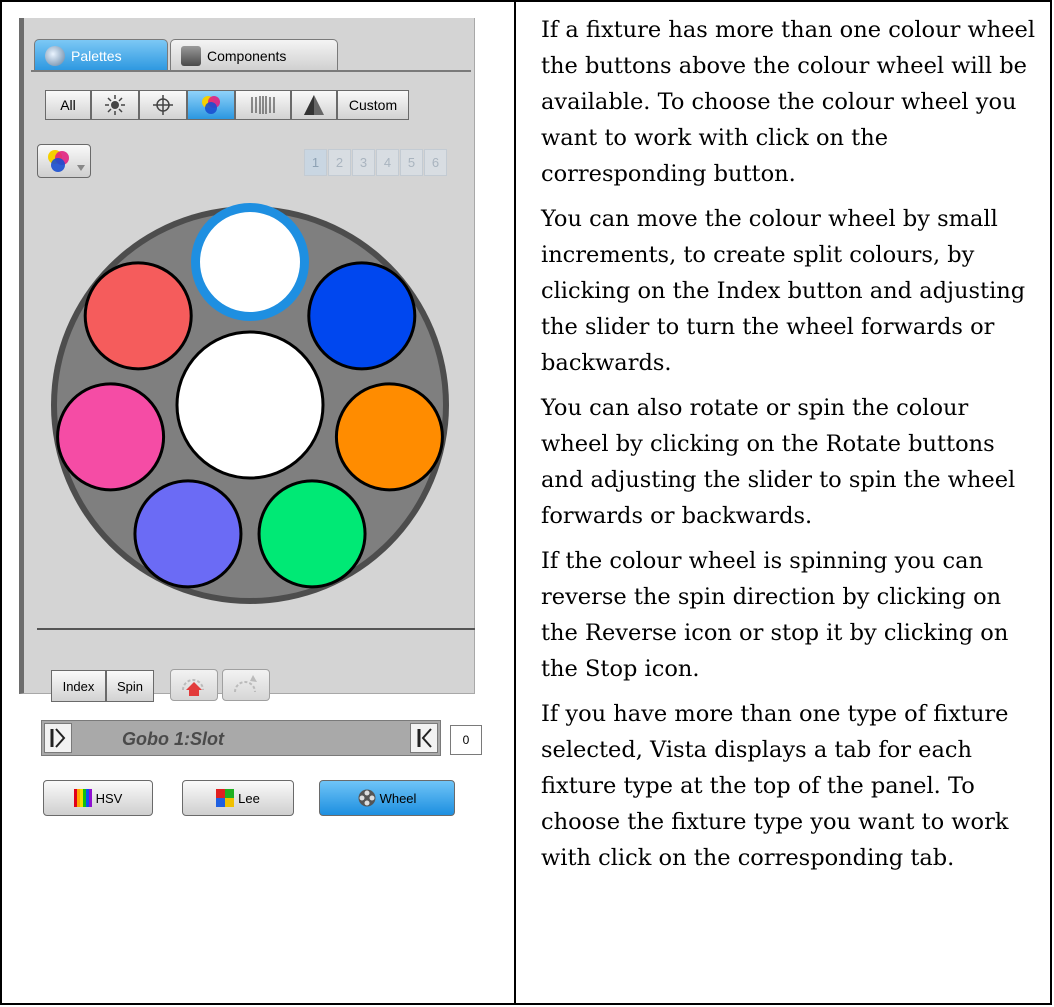  I want to click on filter-colour-button, so click(211, 105).